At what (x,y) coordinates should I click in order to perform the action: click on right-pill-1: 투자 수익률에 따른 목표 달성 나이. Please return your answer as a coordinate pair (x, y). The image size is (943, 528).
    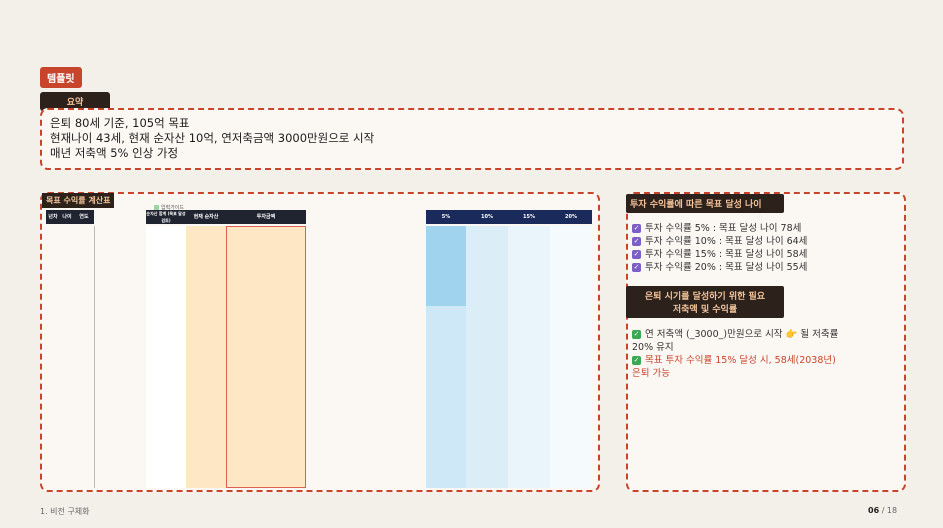
    Looking at the image, I should click on (705, 203).